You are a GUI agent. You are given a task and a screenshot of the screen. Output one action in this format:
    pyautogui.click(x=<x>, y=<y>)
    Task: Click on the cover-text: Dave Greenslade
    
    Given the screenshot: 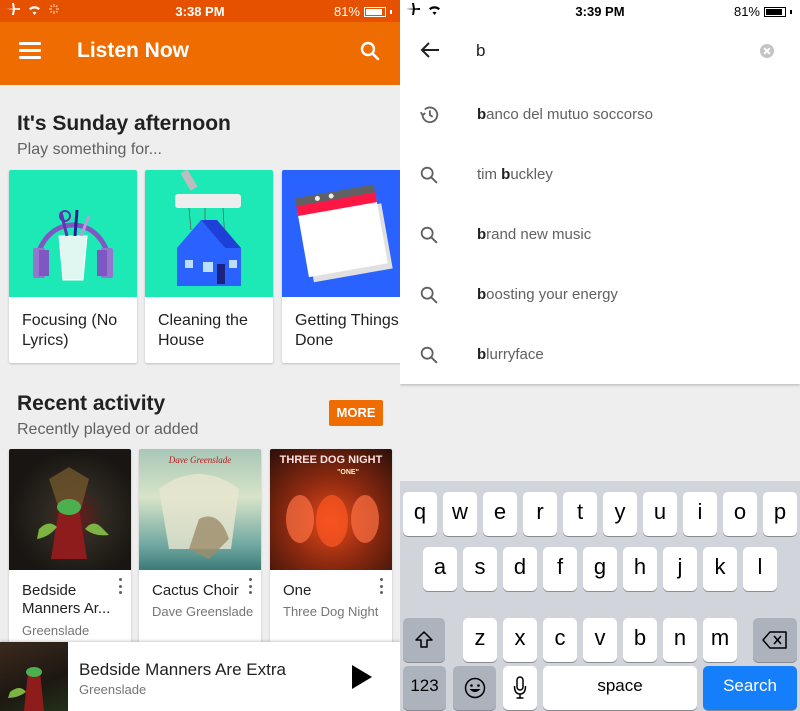 What is the action you would take?
    pyautogui.click(x=199, y=460)
    